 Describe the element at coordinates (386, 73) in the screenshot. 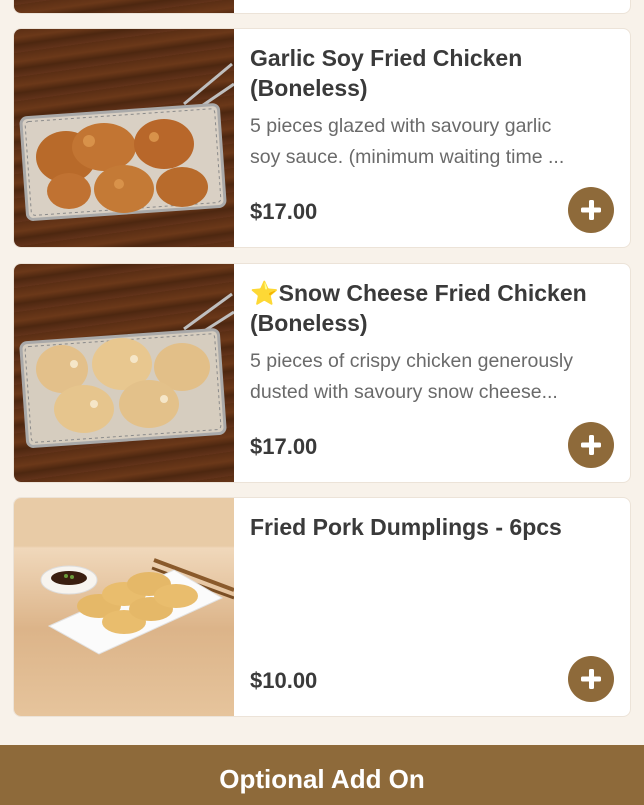

I see `menu-item-title: Garlic Soy Fried Chicken (Boneless)` at that location.